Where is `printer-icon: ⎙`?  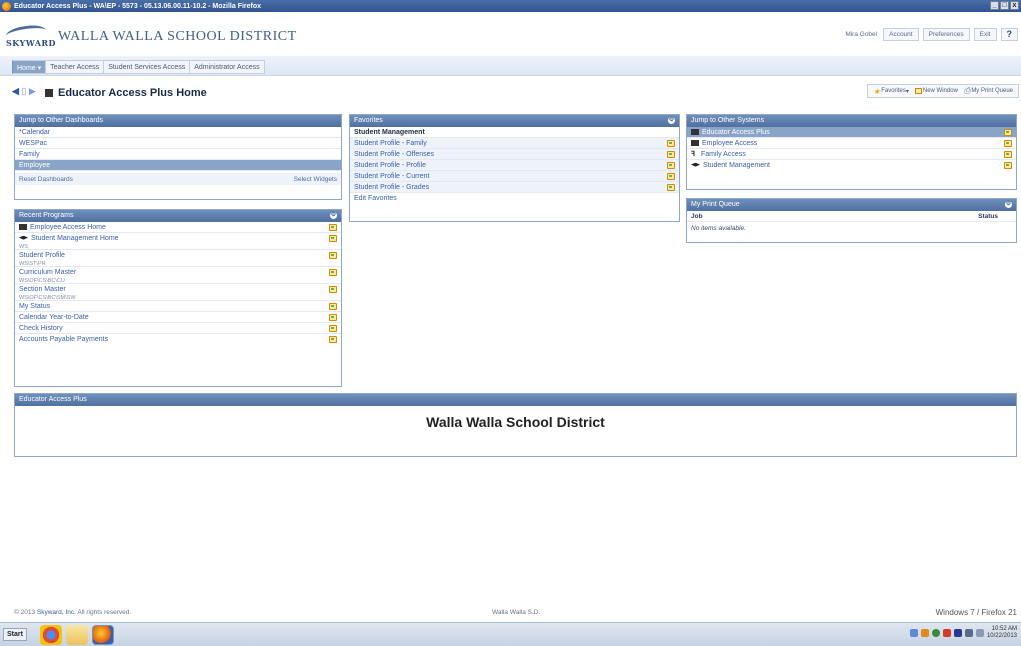 printer-icon: ⎙ is located at coordinates (967, 90).